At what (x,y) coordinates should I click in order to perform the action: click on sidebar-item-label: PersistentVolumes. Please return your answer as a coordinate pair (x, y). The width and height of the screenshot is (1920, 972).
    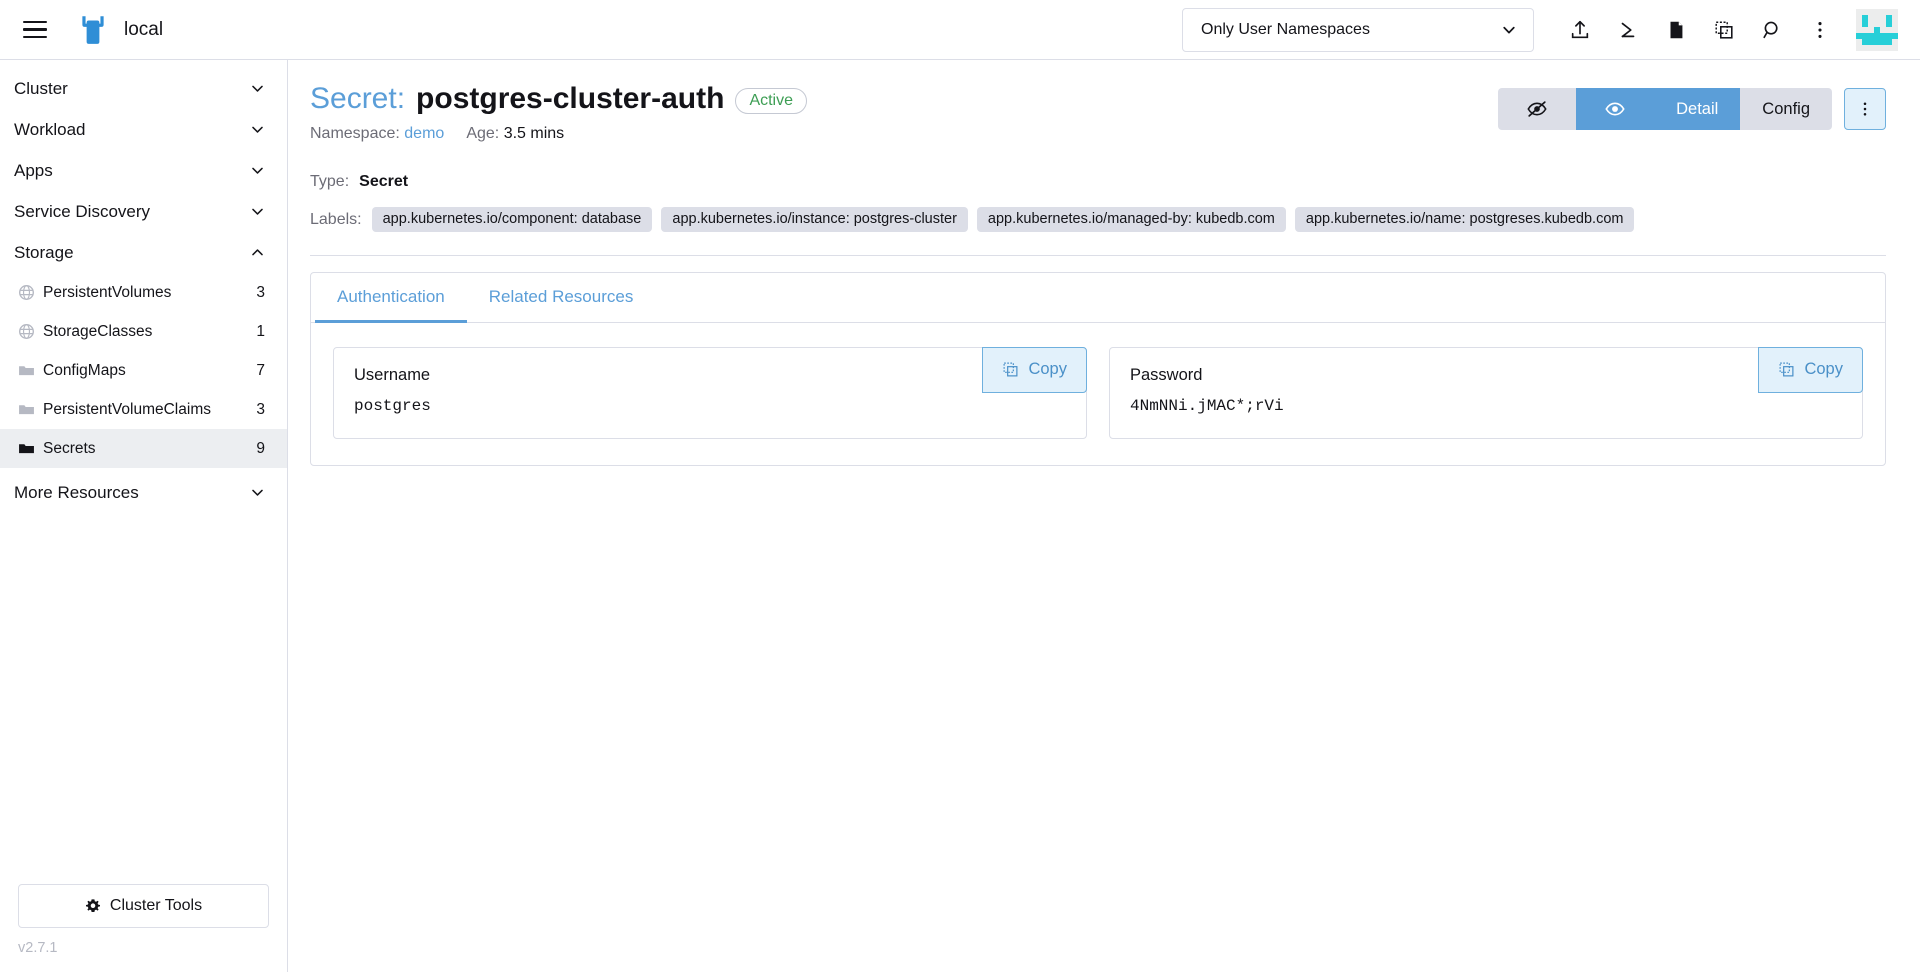
    Looking at the image, I should click on (107, 292).